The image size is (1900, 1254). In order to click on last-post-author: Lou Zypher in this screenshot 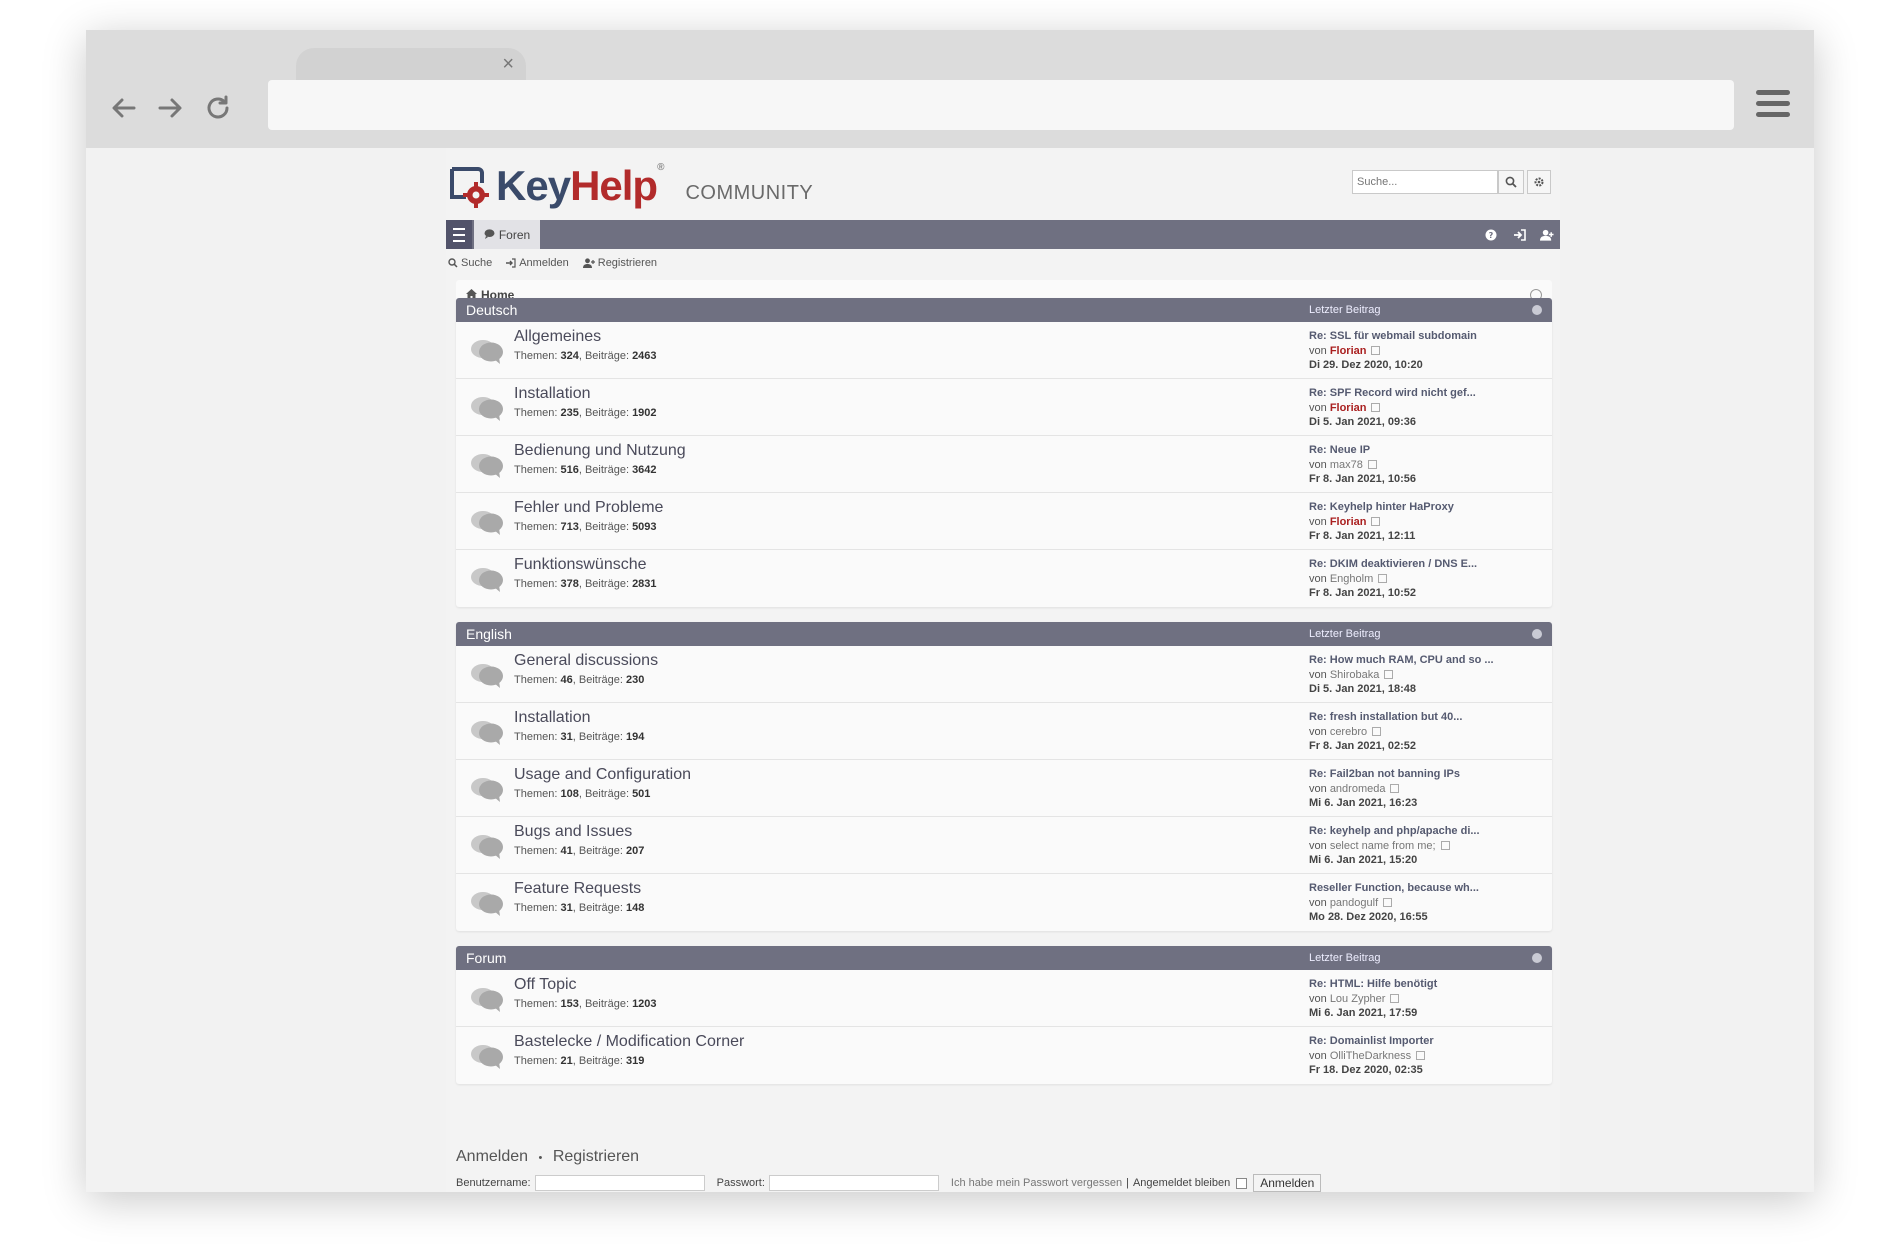, I will do `click(1358, 999)`.